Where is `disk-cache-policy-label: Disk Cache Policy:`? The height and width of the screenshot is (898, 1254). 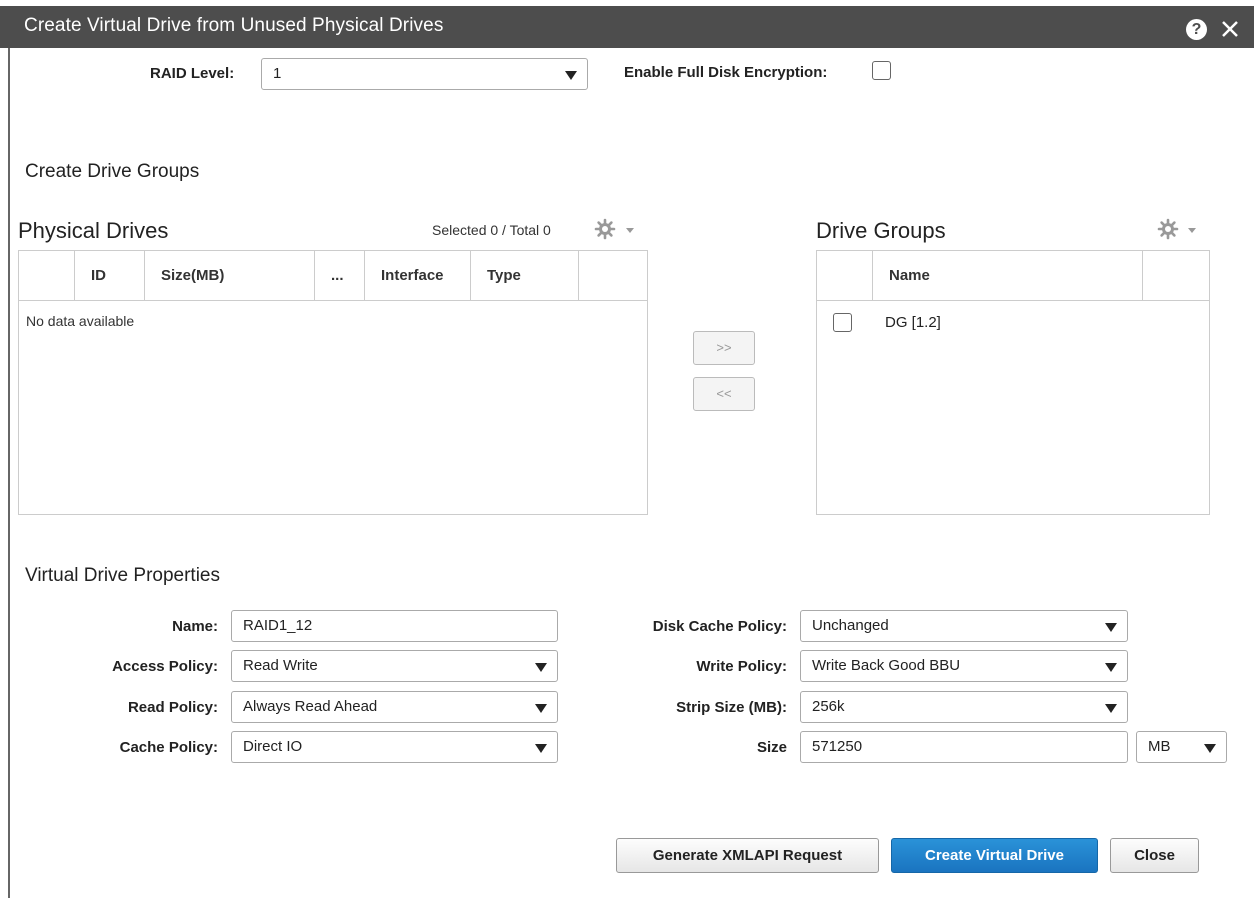 disk-cache-policy-label: Disk Cache Policy: is located at coordinates (719, 626).